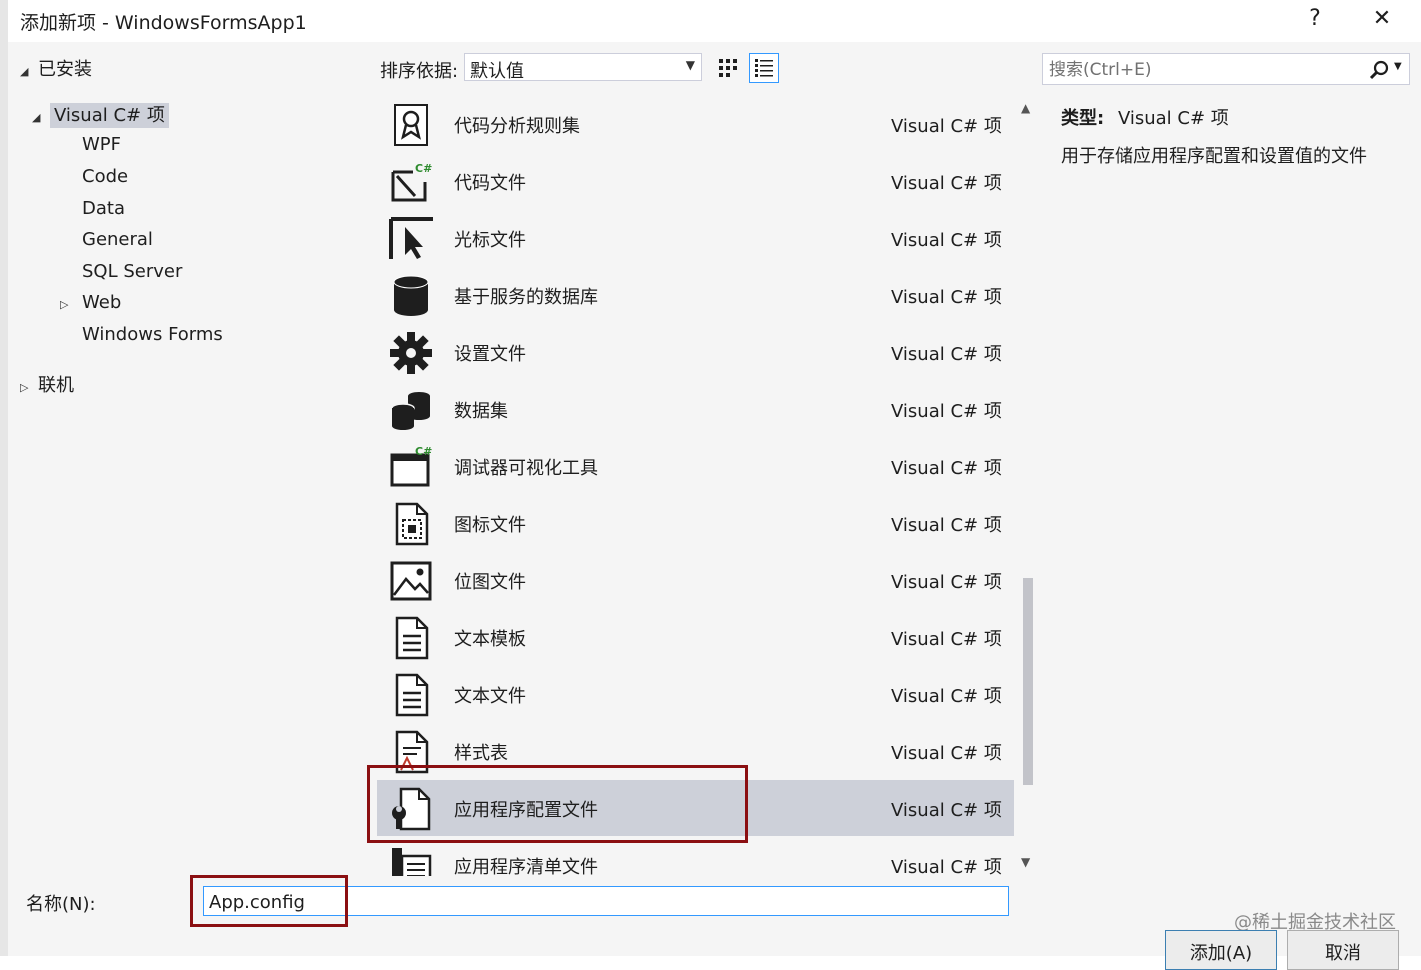 The height and width of the screenshot is (970, 1421). I want to click on scrollbar-thumb, so click(1028, 681).